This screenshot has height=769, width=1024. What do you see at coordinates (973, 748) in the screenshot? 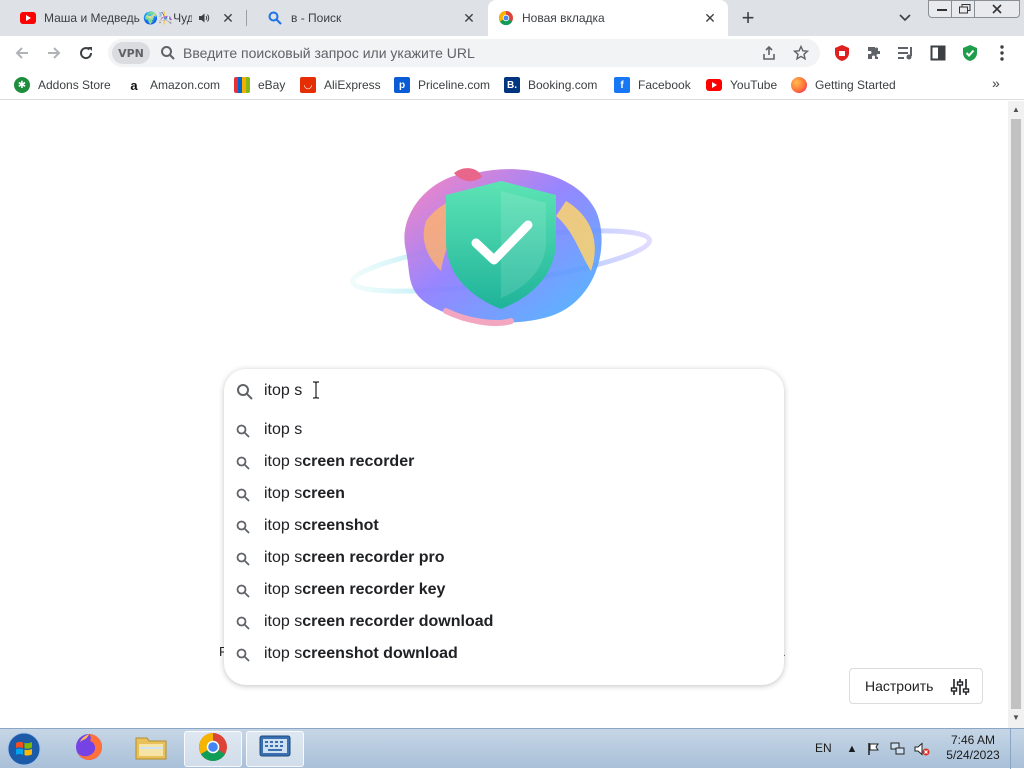
I see `system-clock: 7:46 AM 5/24/2023` at bounding box center [973, 748].